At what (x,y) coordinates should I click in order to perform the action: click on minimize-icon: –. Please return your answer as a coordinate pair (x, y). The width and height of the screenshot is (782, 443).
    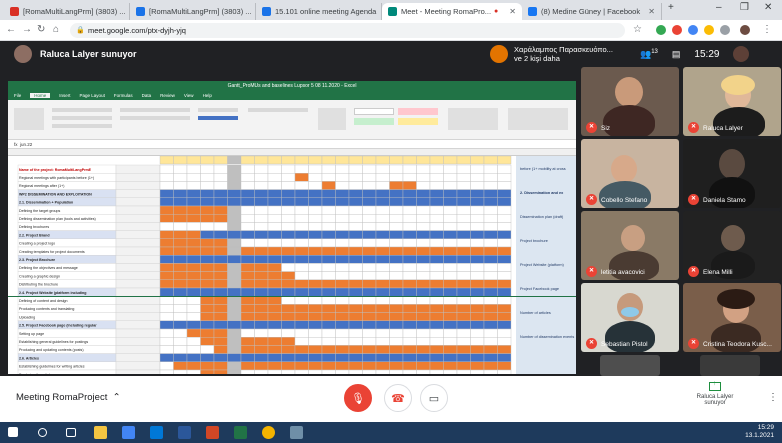
    Looking at the image, I should click on (719, 7).